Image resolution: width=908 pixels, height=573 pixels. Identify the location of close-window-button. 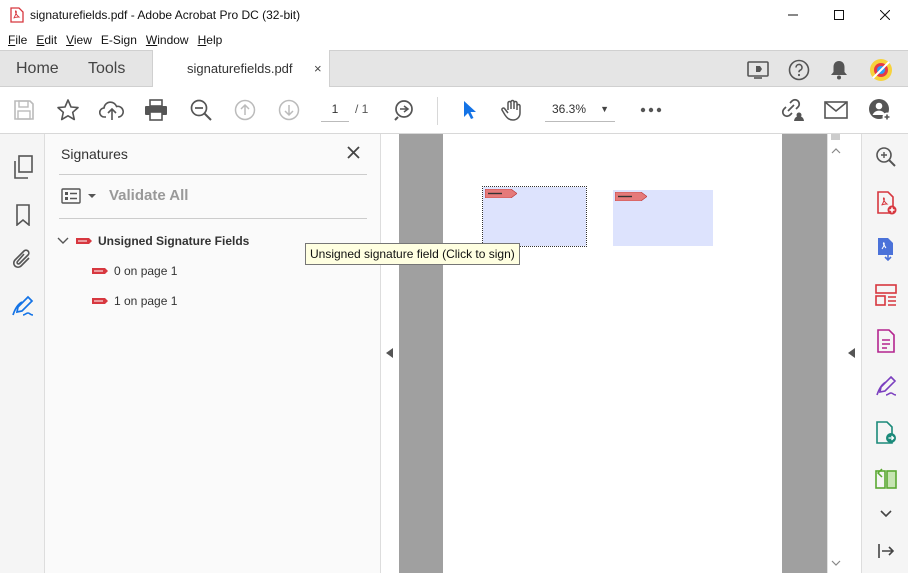
(885, 15).